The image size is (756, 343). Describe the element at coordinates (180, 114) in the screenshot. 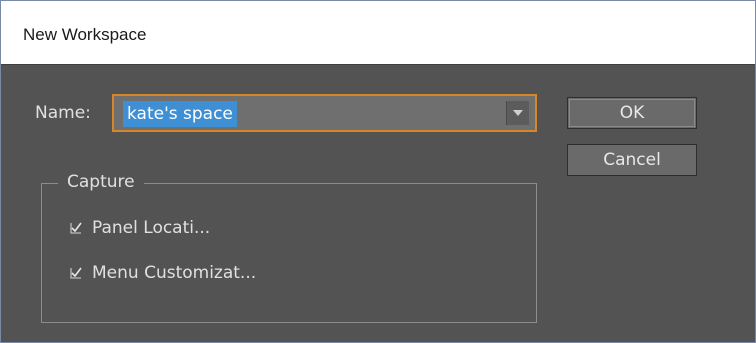

I see `name-input-value: kate's space` at that location.